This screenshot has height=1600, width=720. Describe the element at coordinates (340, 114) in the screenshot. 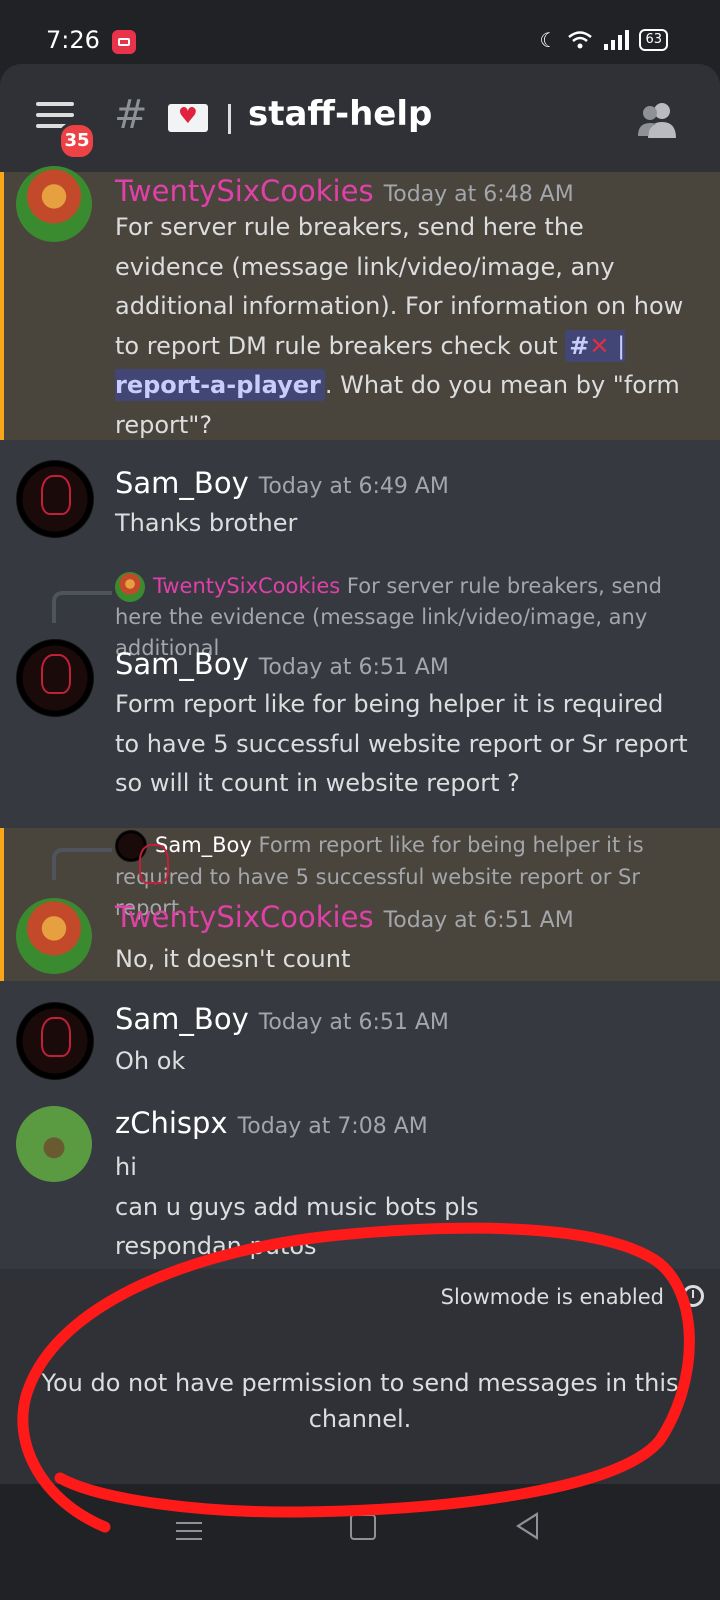

I see `page-title: staff-help` at that location.